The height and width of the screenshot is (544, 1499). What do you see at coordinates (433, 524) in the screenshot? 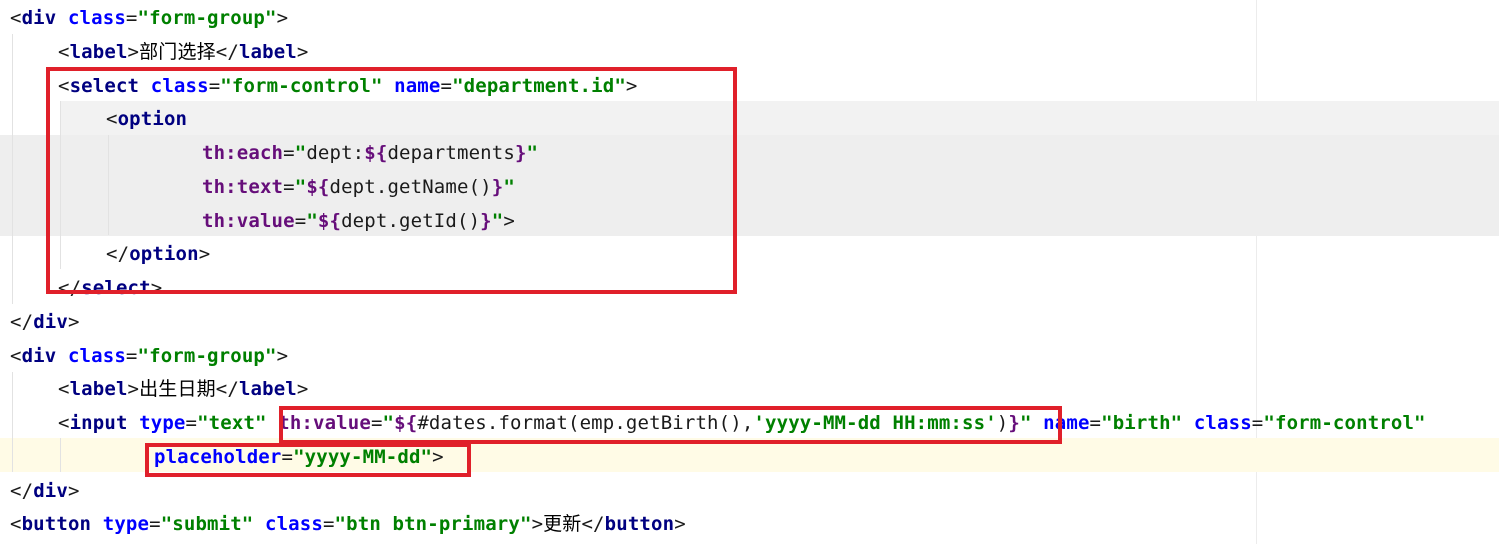
I see `code-token: "btn btn-primary"` at bounding box center [433, 524].